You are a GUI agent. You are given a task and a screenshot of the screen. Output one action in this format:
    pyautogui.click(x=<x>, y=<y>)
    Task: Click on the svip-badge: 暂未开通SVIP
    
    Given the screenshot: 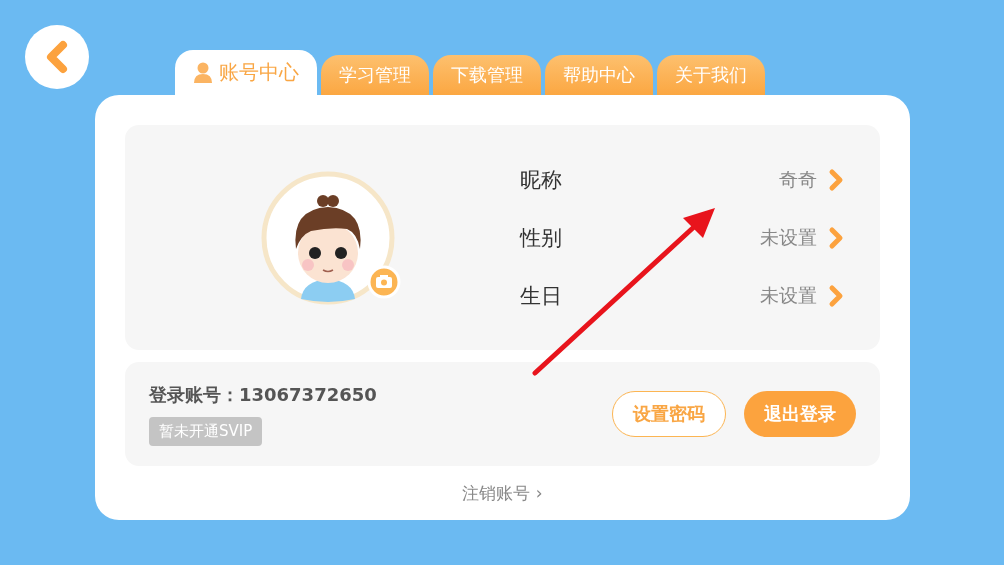 What is the action you would take?
    pyautogui.click(x=206, y=431)
    